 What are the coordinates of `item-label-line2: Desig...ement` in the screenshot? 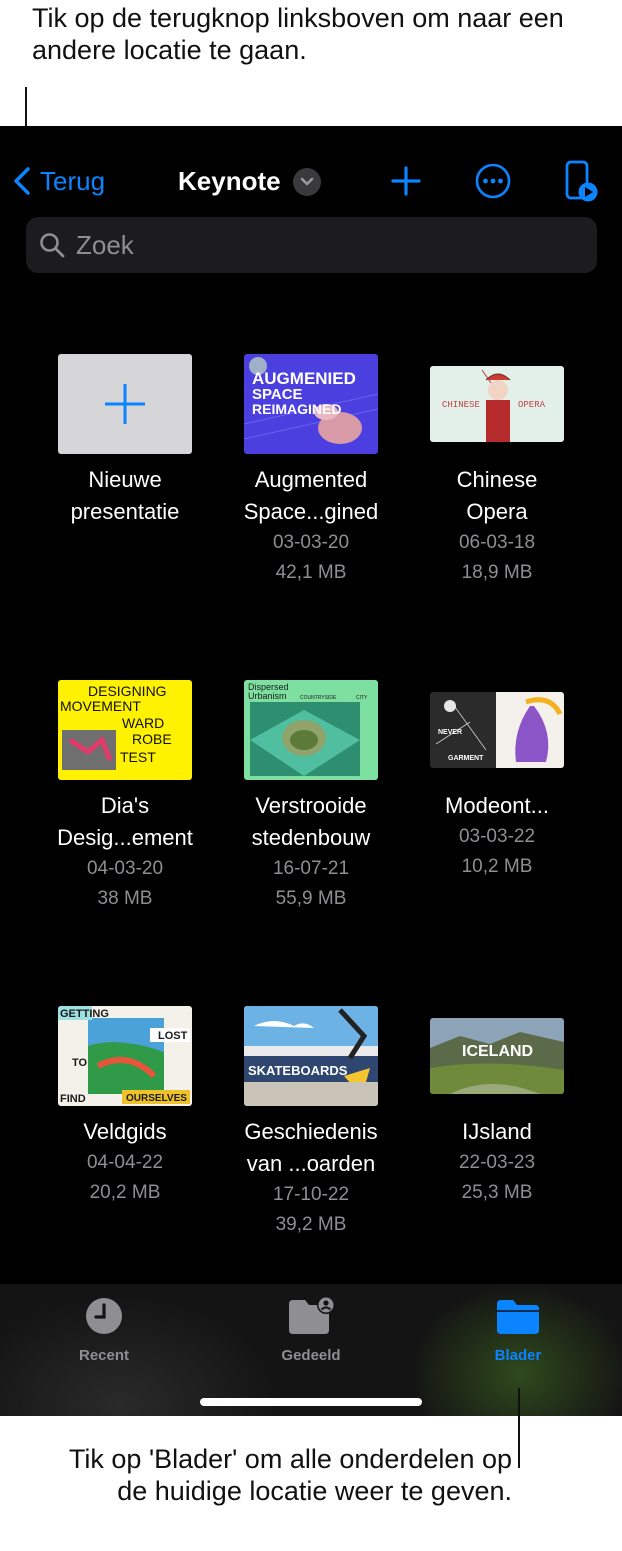 It's located at (125, 837).